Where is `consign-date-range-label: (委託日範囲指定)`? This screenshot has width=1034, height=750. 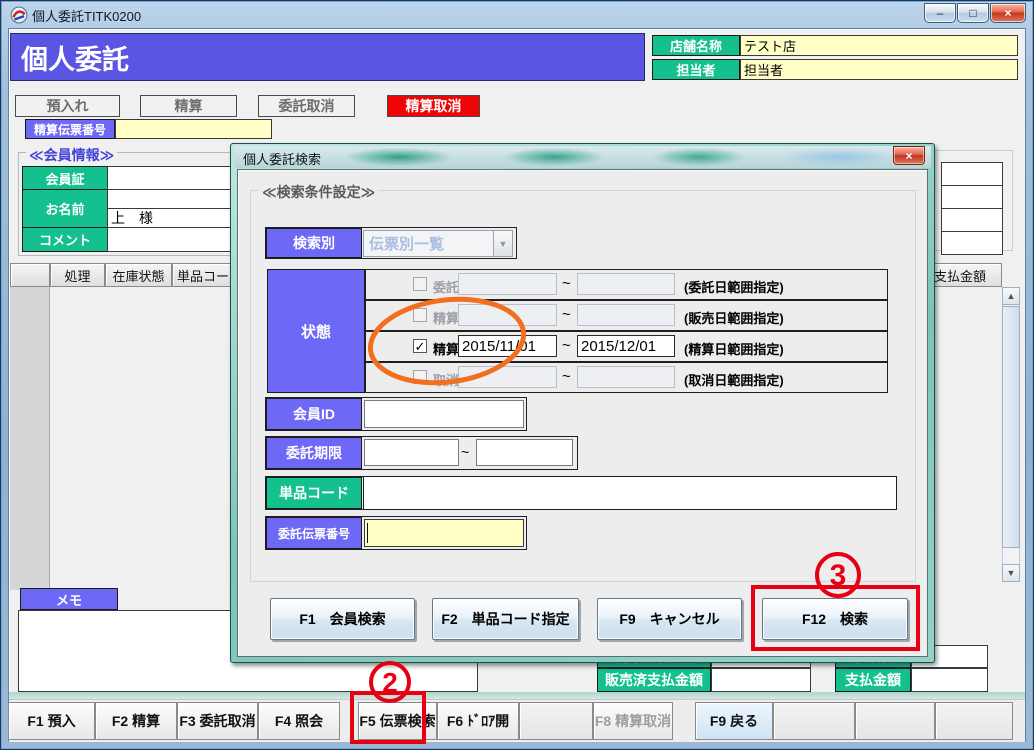 consign-date-range-label: (委託日範囲指定) is located at coordinates (734, 287).